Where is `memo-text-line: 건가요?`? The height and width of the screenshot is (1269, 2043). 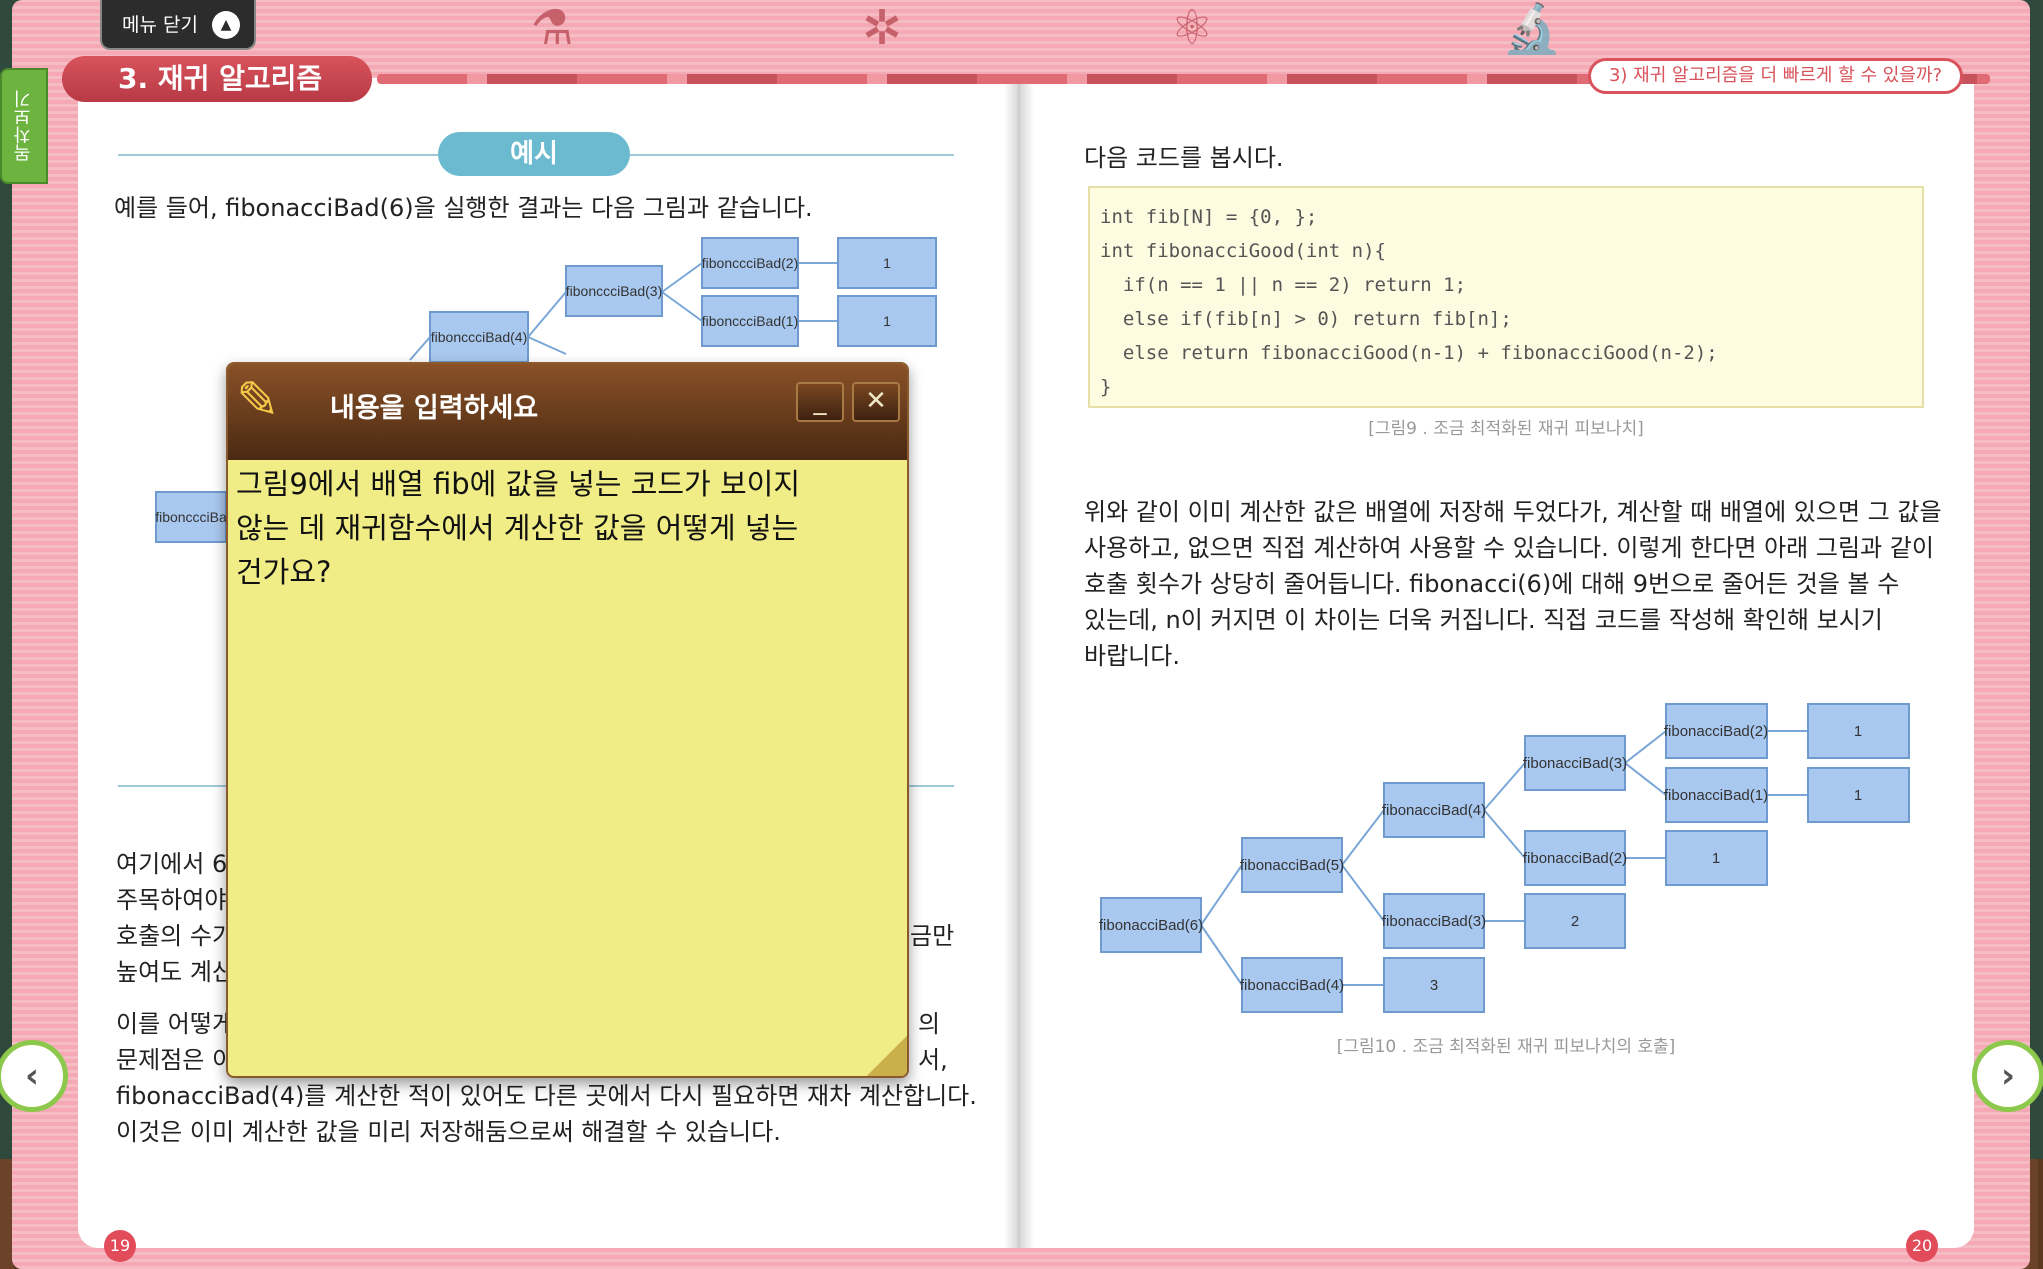 memo-text-line: 건가요? is located at coordinates (284, 572).